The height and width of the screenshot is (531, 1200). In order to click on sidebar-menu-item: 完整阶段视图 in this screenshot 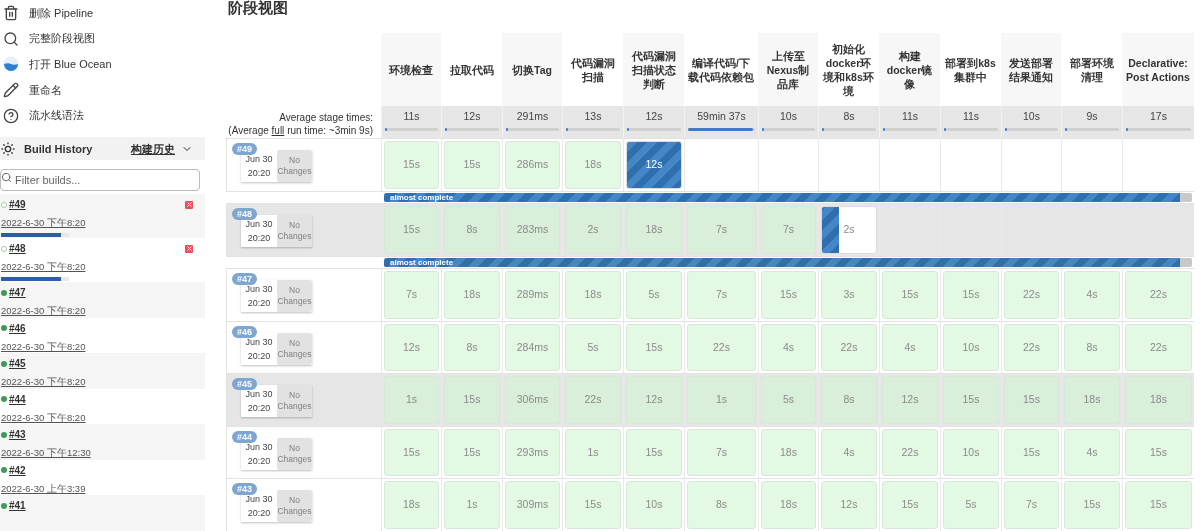, I will do `click(102, 38)`.